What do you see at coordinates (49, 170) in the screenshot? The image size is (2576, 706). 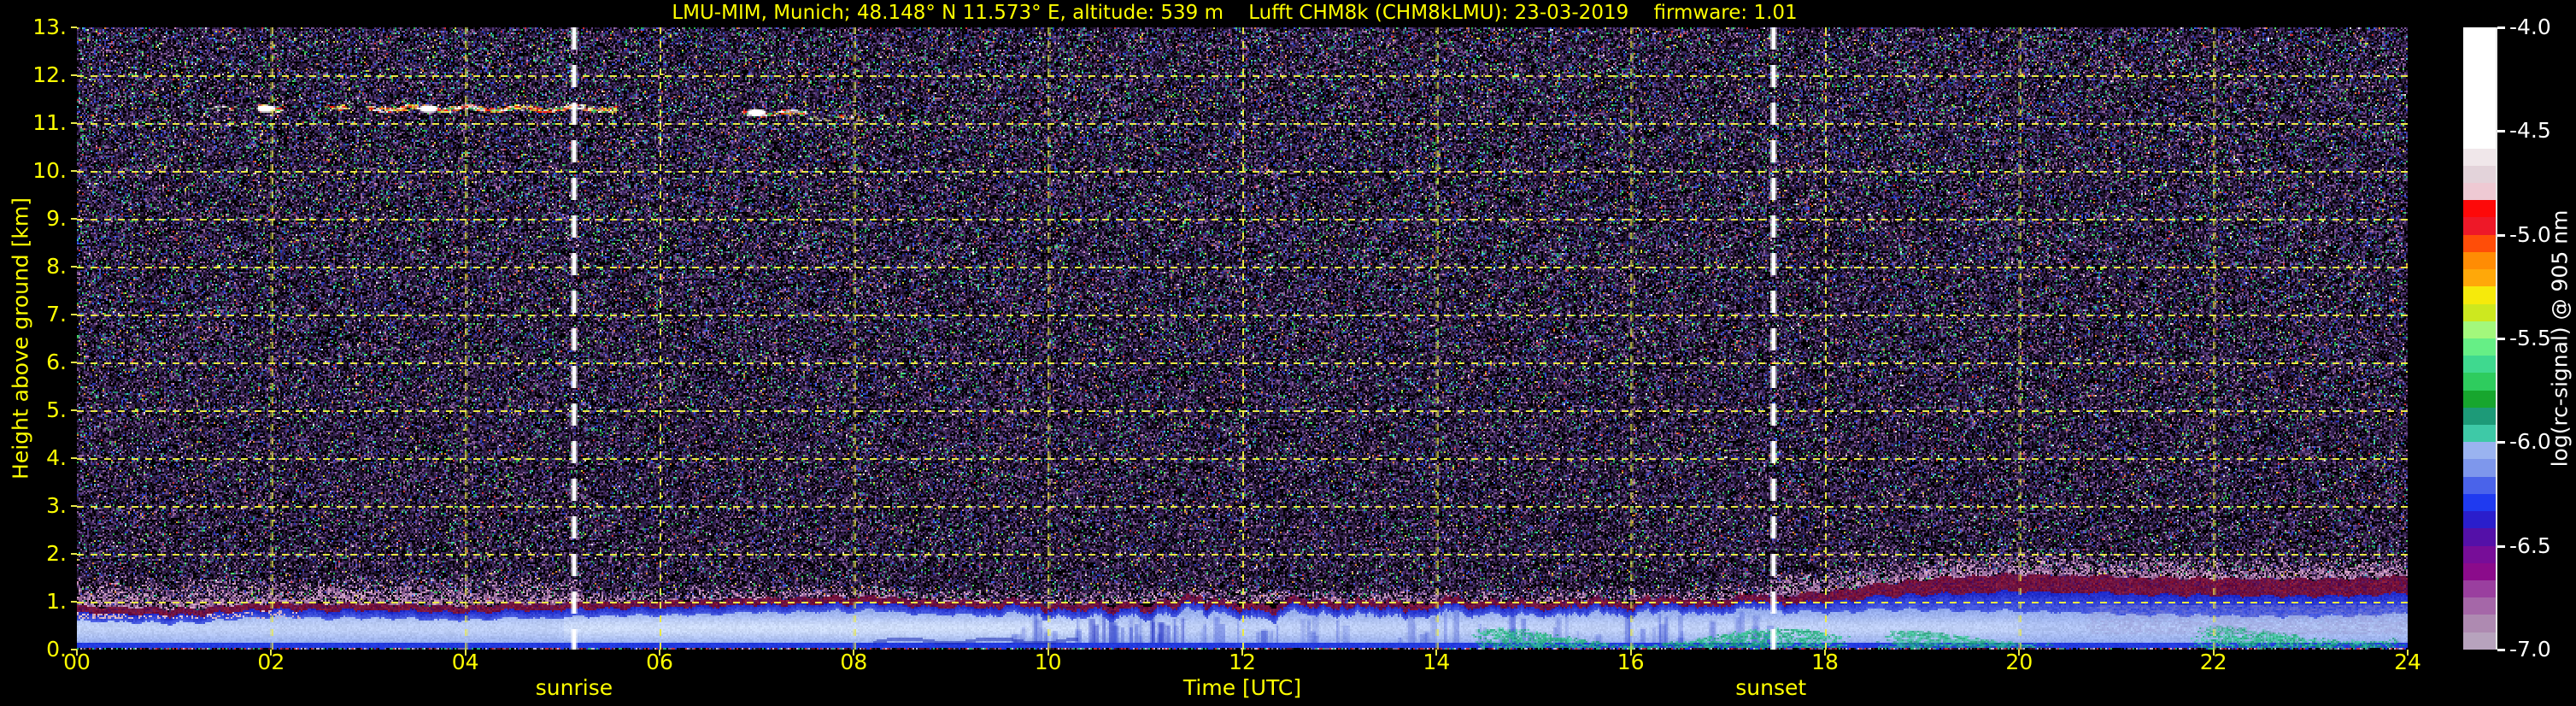 I see `y-tick-label: 10.` at bounding box center [49, 170].